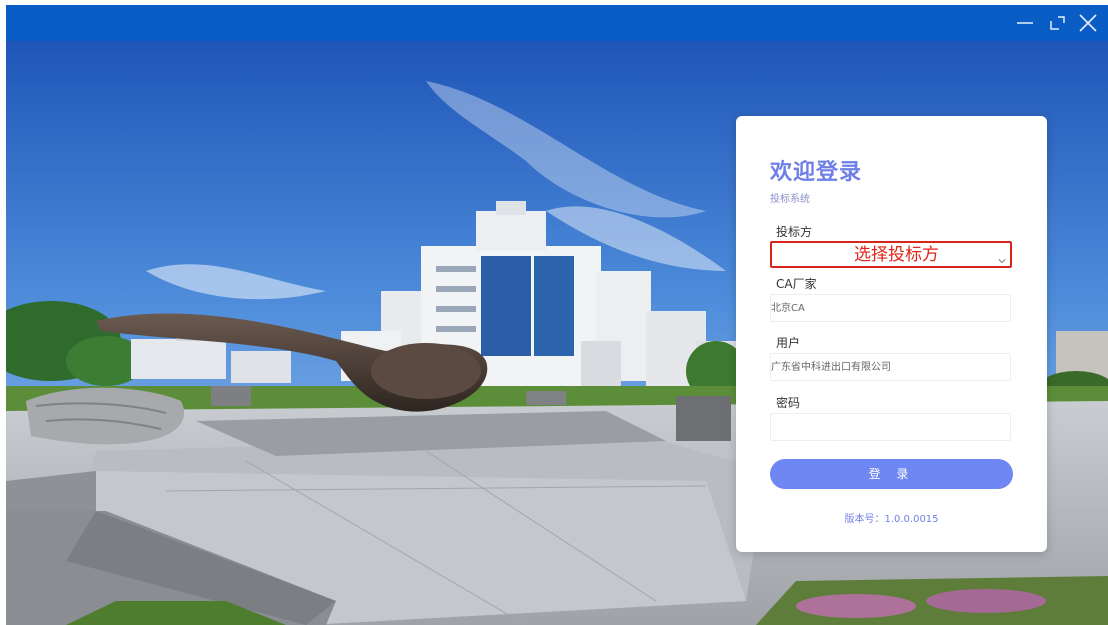  What do you see at coordinates (890, 308) in the screenshot?
I see `ca-field: 北京CA` at bounding box center [890, 308].